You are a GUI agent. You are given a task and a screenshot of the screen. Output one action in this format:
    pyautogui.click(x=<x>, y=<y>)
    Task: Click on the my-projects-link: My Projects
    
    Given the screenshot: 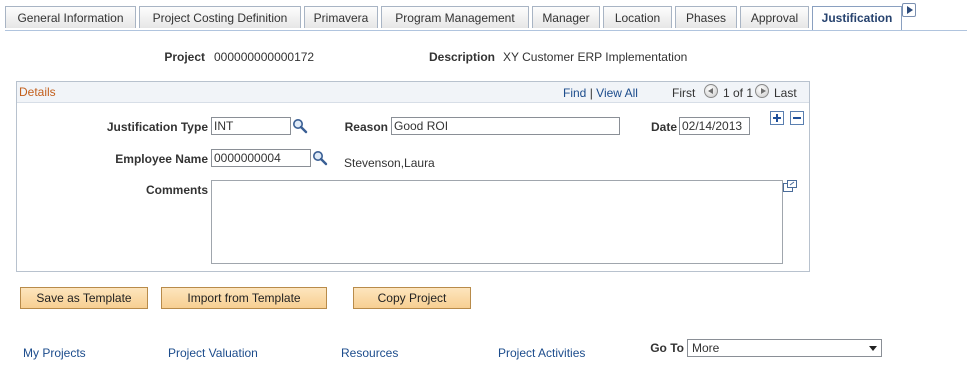 What is the action you would take?
    pyautogui.click(x=54, y=353)
    